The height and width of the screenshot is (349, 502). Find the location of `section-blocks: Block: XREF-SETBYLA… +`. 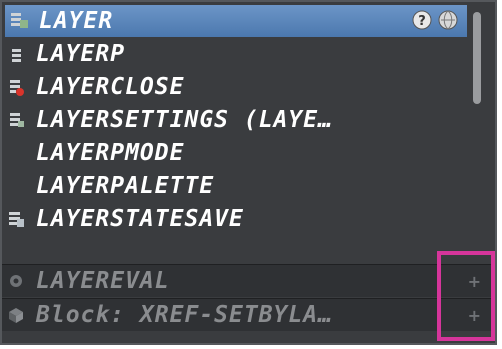

section-blocks: Block: XREF-SETBYLA… + is located at coordinates (248, 314).